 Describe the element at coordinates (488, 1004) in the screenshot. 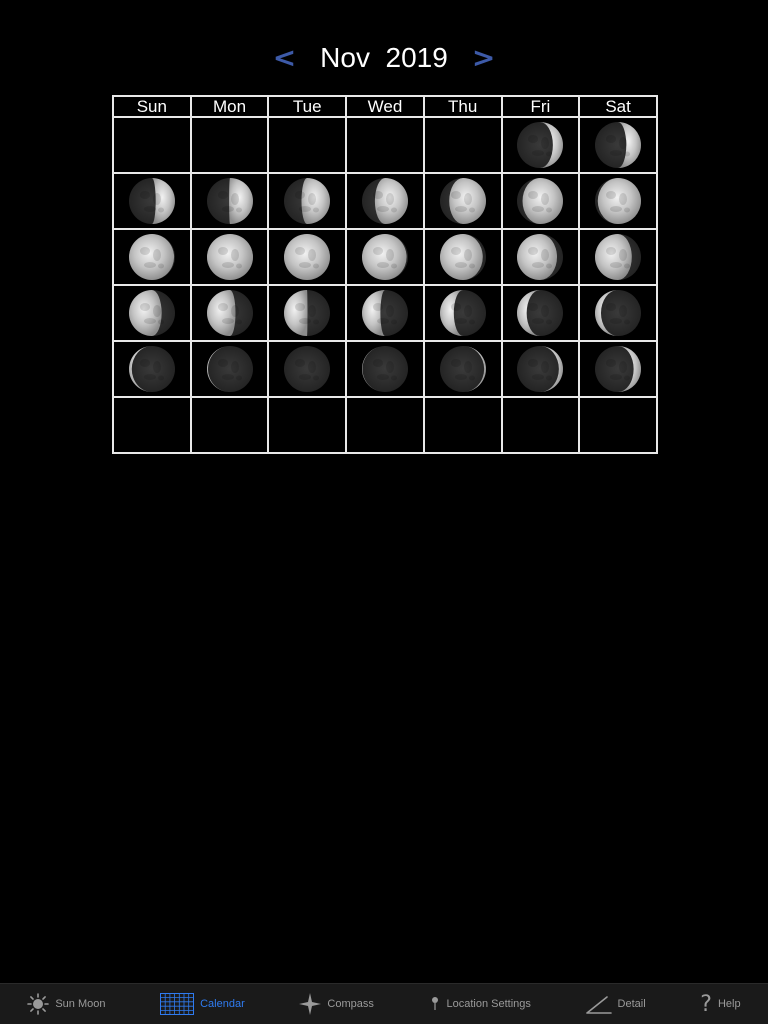

I see `tab-location-settings-label: Location Settings` at that location.